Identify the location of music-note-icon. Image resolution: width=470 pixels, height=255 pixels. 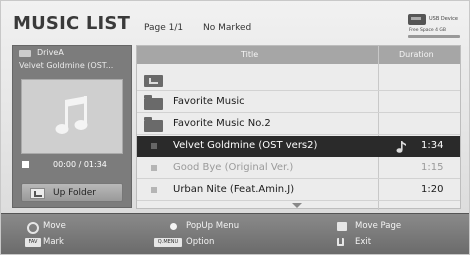
(71, 115).